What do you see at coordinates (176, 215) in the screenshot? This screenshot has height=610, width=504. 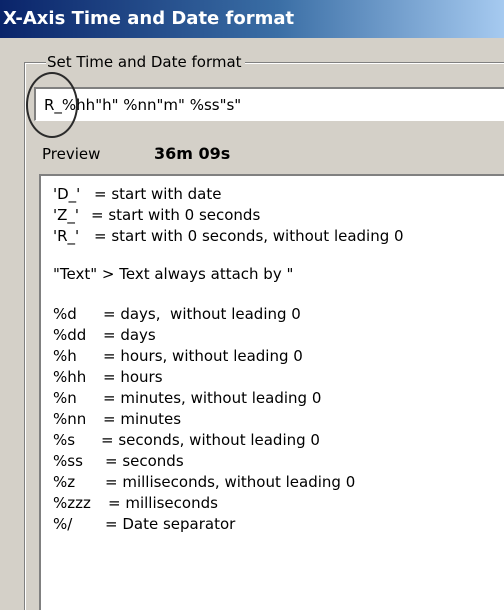 I see `help-desc: = start with 0 seconds` at bounding box center [176, 215].